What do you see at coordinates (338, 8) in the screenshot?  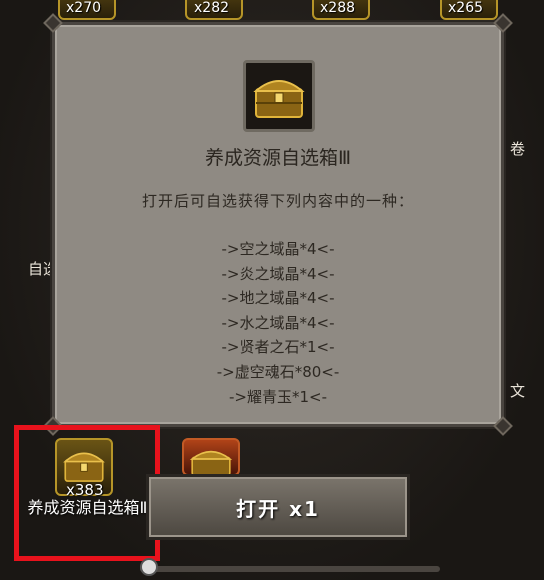 I see `item-count: x288` at bounding box center [338, 8].